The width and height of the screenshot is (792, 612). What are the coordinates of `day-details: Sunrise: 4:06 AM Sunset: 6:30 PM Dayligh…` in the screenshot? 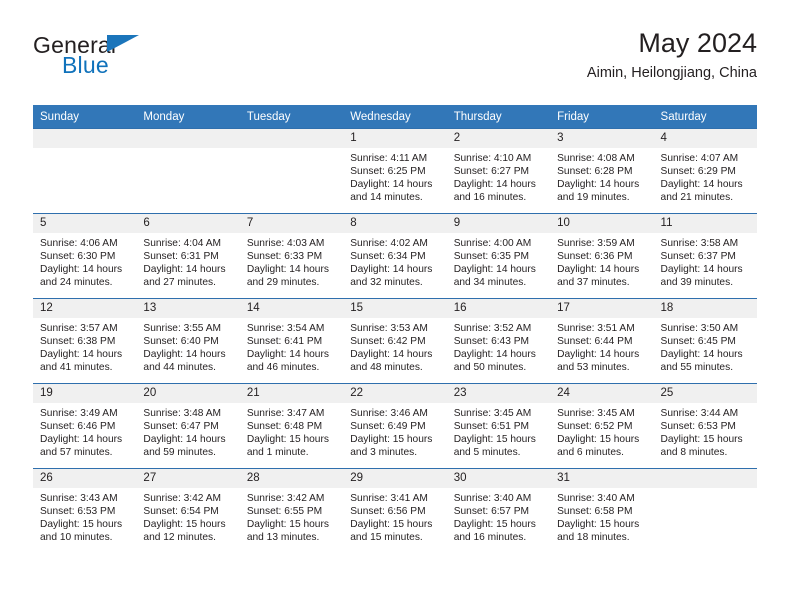 It's located at (84, 261).